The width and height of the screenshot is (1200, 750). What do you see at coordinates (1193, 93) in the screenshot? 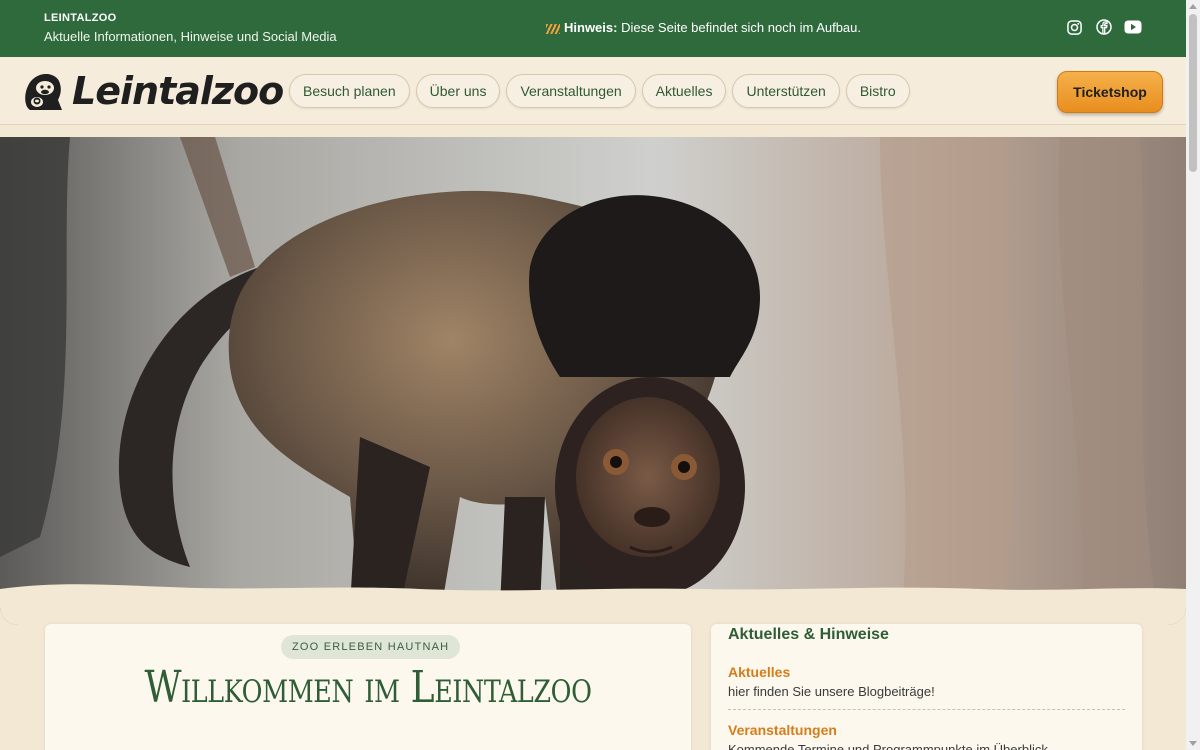
I see `scrollbar-thumb` at bounding box center [1193, 93].